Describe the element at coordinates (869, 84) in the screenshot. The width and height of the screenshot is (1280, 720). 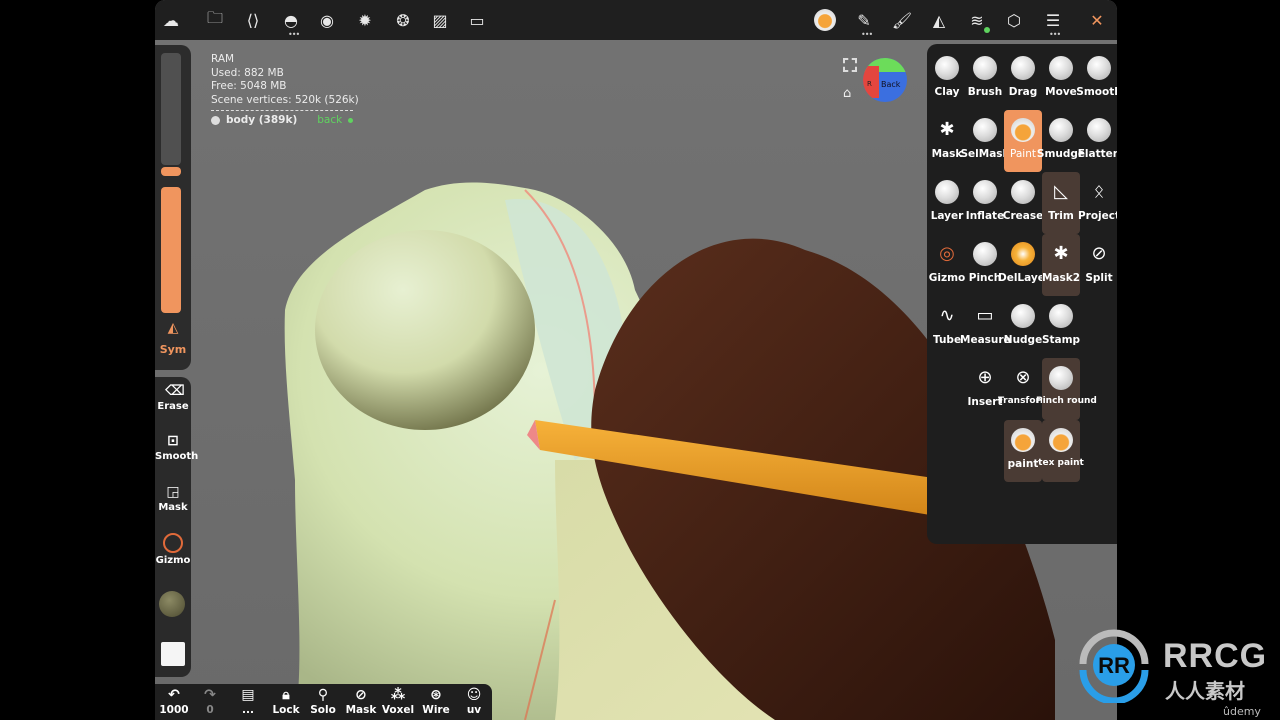
I see `view-cube-side-label: R` at that location.